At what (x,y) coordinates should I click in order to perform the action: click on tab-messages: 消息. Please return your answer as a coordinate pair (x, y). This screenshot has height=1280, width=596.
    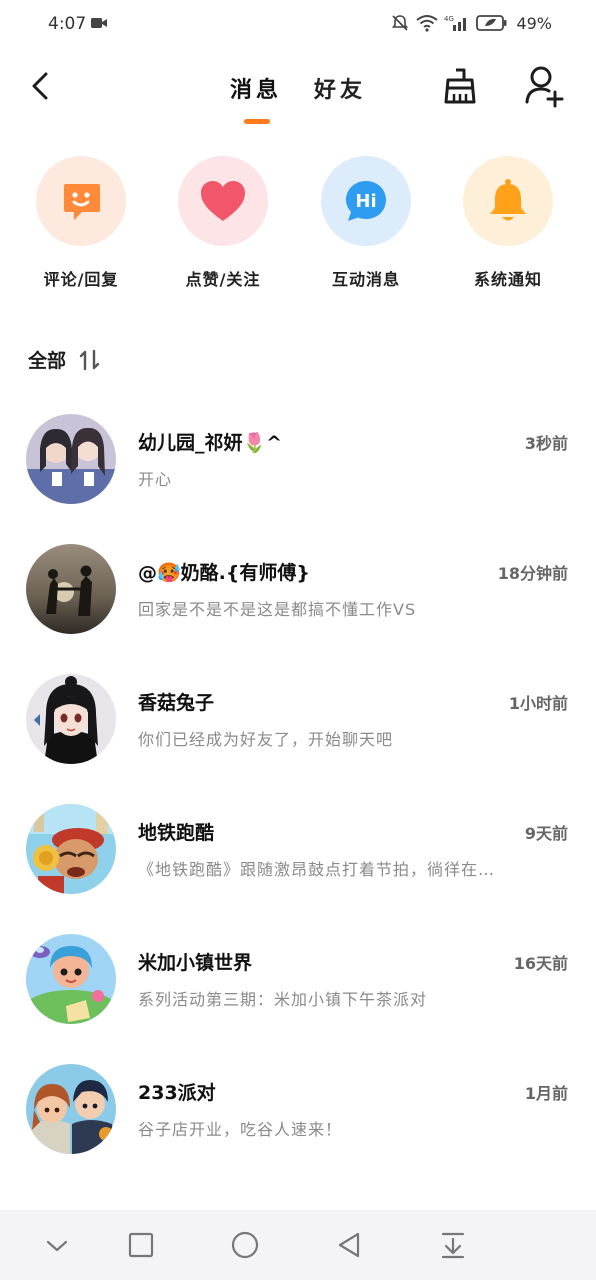
    Looking at the image, I should click on (256, 88).